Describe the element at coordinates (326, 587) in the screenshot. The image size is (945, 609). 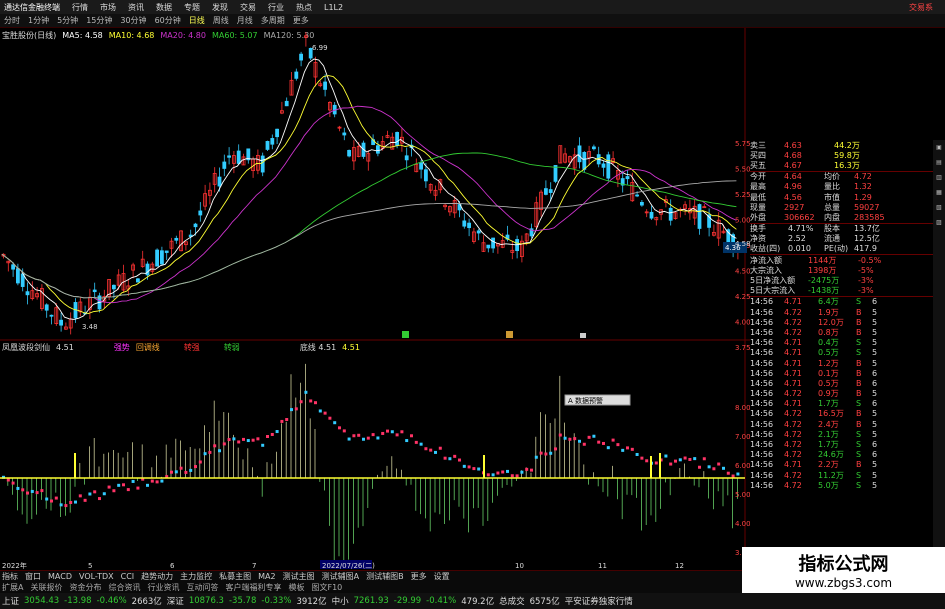
I see `extension-tab: 图文F10` at that location.